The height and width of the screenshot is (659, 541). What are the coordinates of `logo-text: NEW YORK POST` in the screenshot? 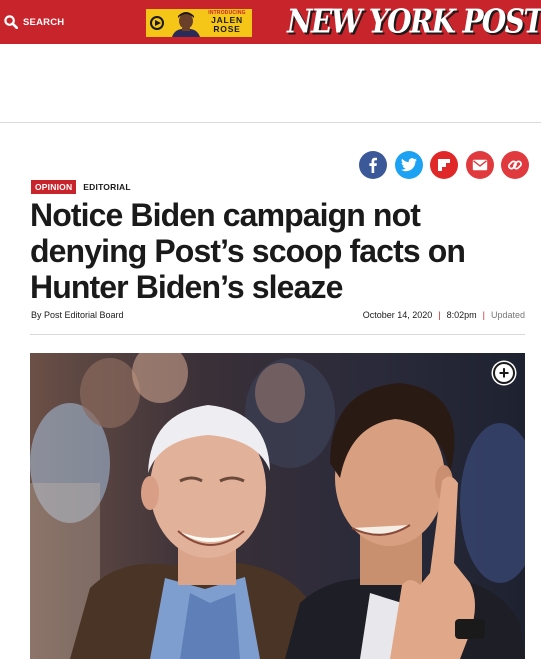 It's located at (414, 21).